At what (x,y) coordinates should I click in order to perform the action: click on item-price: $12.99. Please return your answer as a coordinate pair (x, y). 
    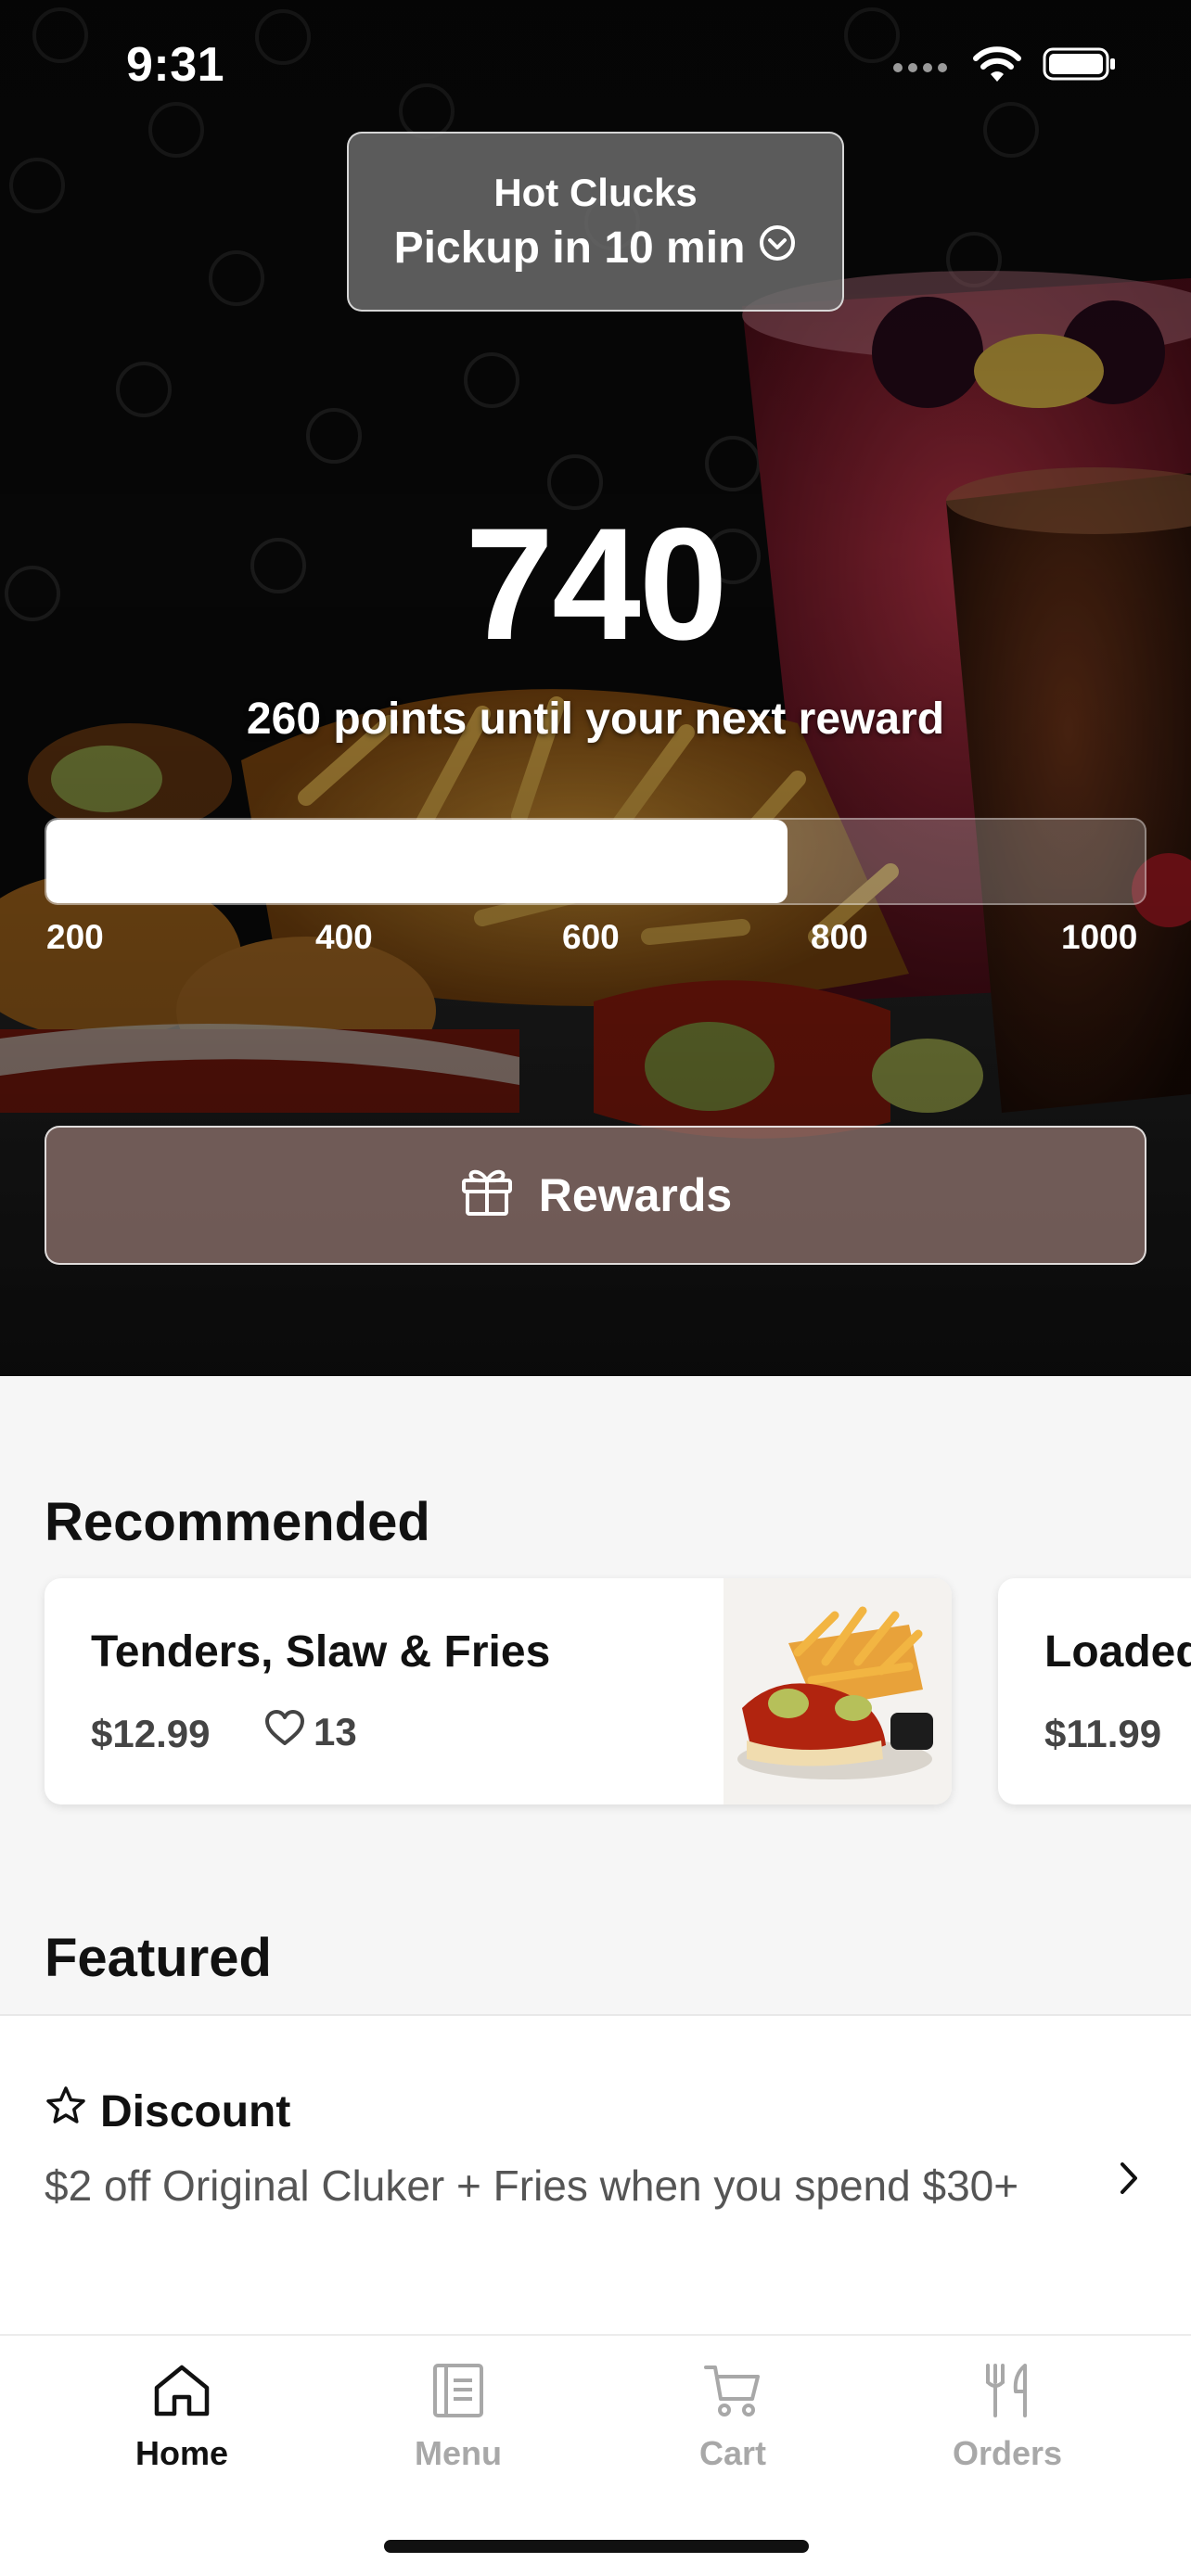
    Looking at the image, I should click on (151, 1733).